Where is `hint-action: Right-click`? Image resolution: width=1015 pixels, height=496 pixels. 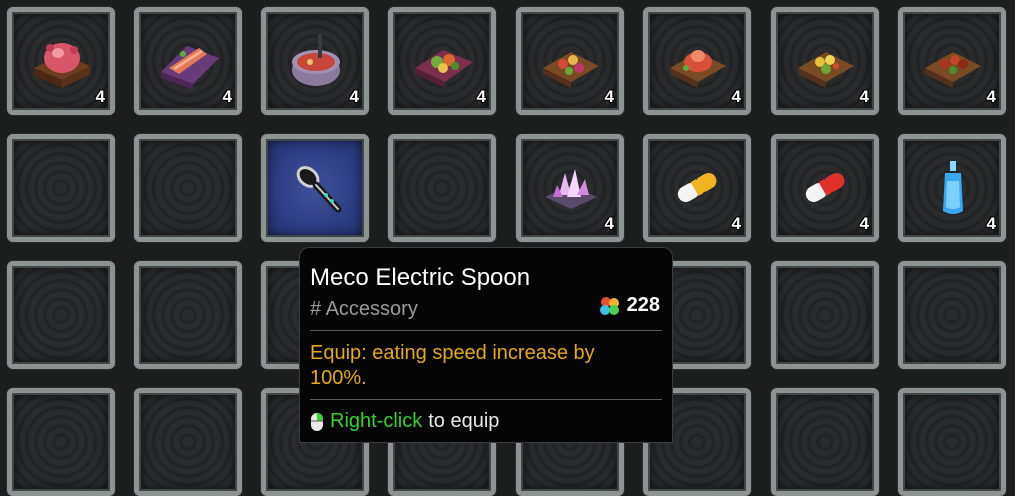
hint-action: Right-click is located at coordinates (376, 421).